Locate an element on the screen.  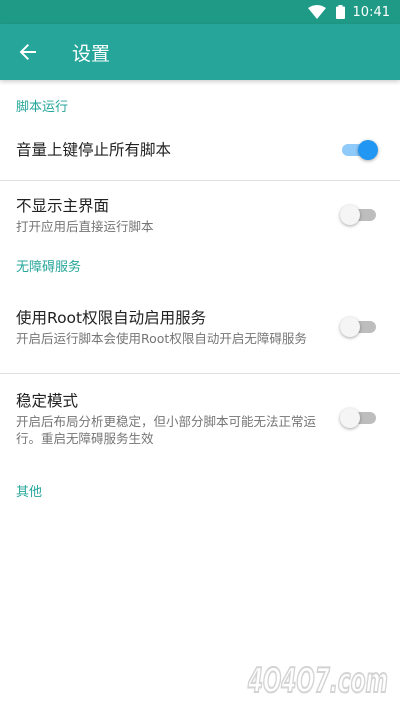
section-header-label: 无障碍服务 is located at coordinates (49, 267).